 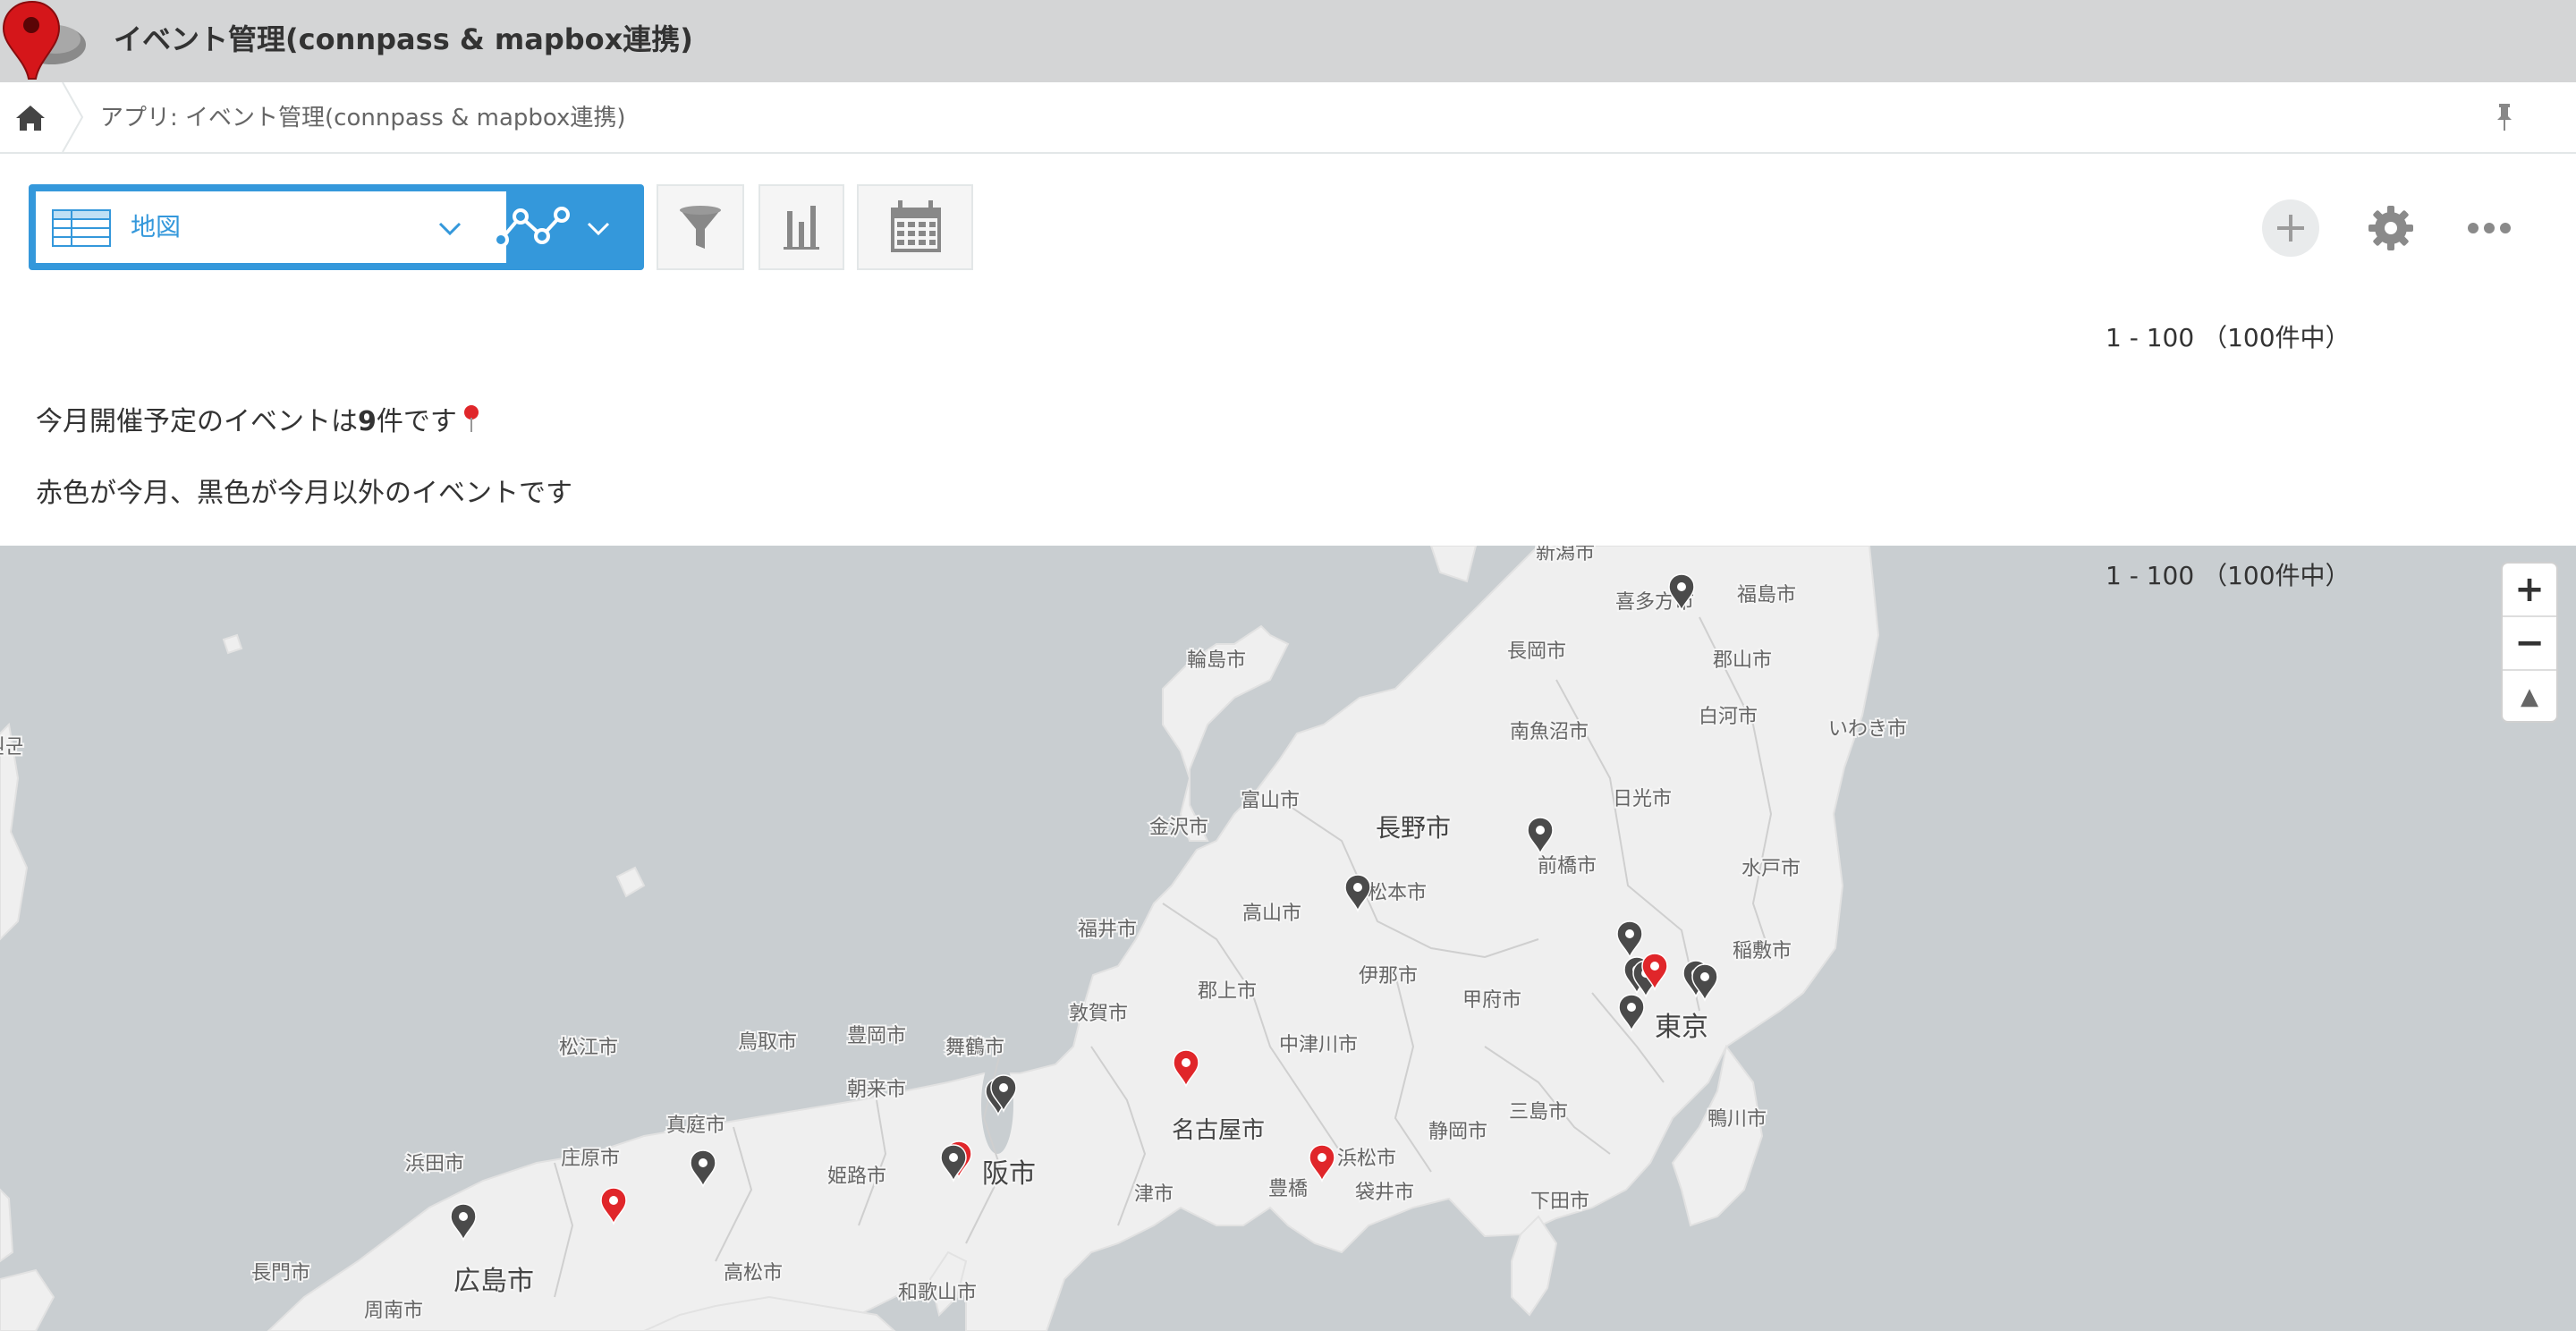 I want to click on view-selector: 地図, so click(x=336, y=227).